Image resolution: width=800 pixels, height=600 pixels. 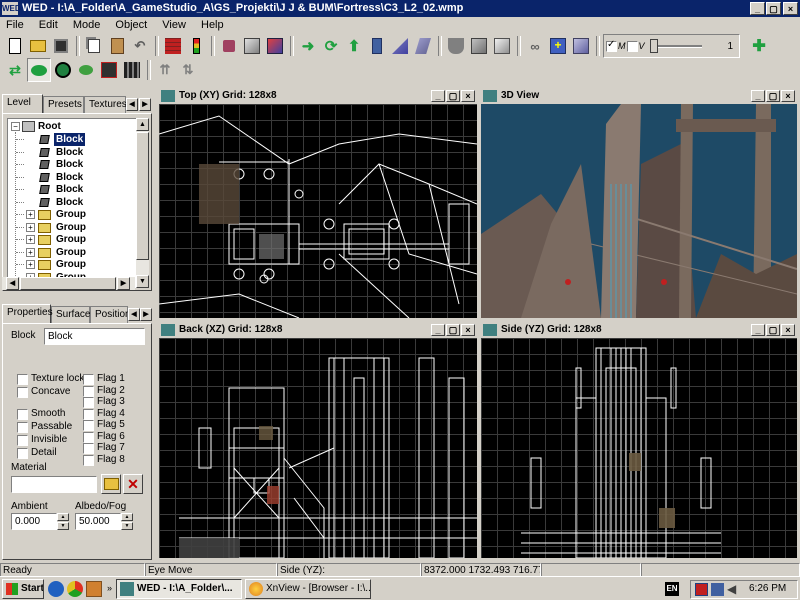 What do you see at coordinates (133, 484) in the screenshot?
I see `material-clear-button: ✕` at bounding box center [133, 484].